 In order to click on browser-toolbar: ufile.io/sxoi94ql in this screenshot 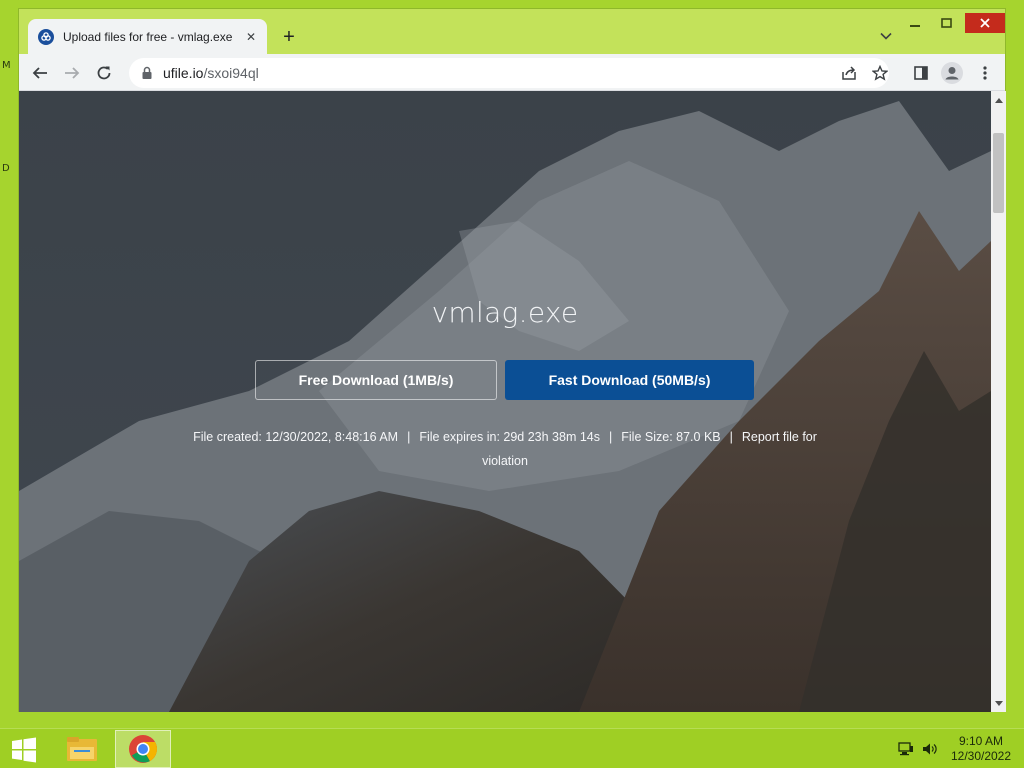, I will do `click(512, 72)`.